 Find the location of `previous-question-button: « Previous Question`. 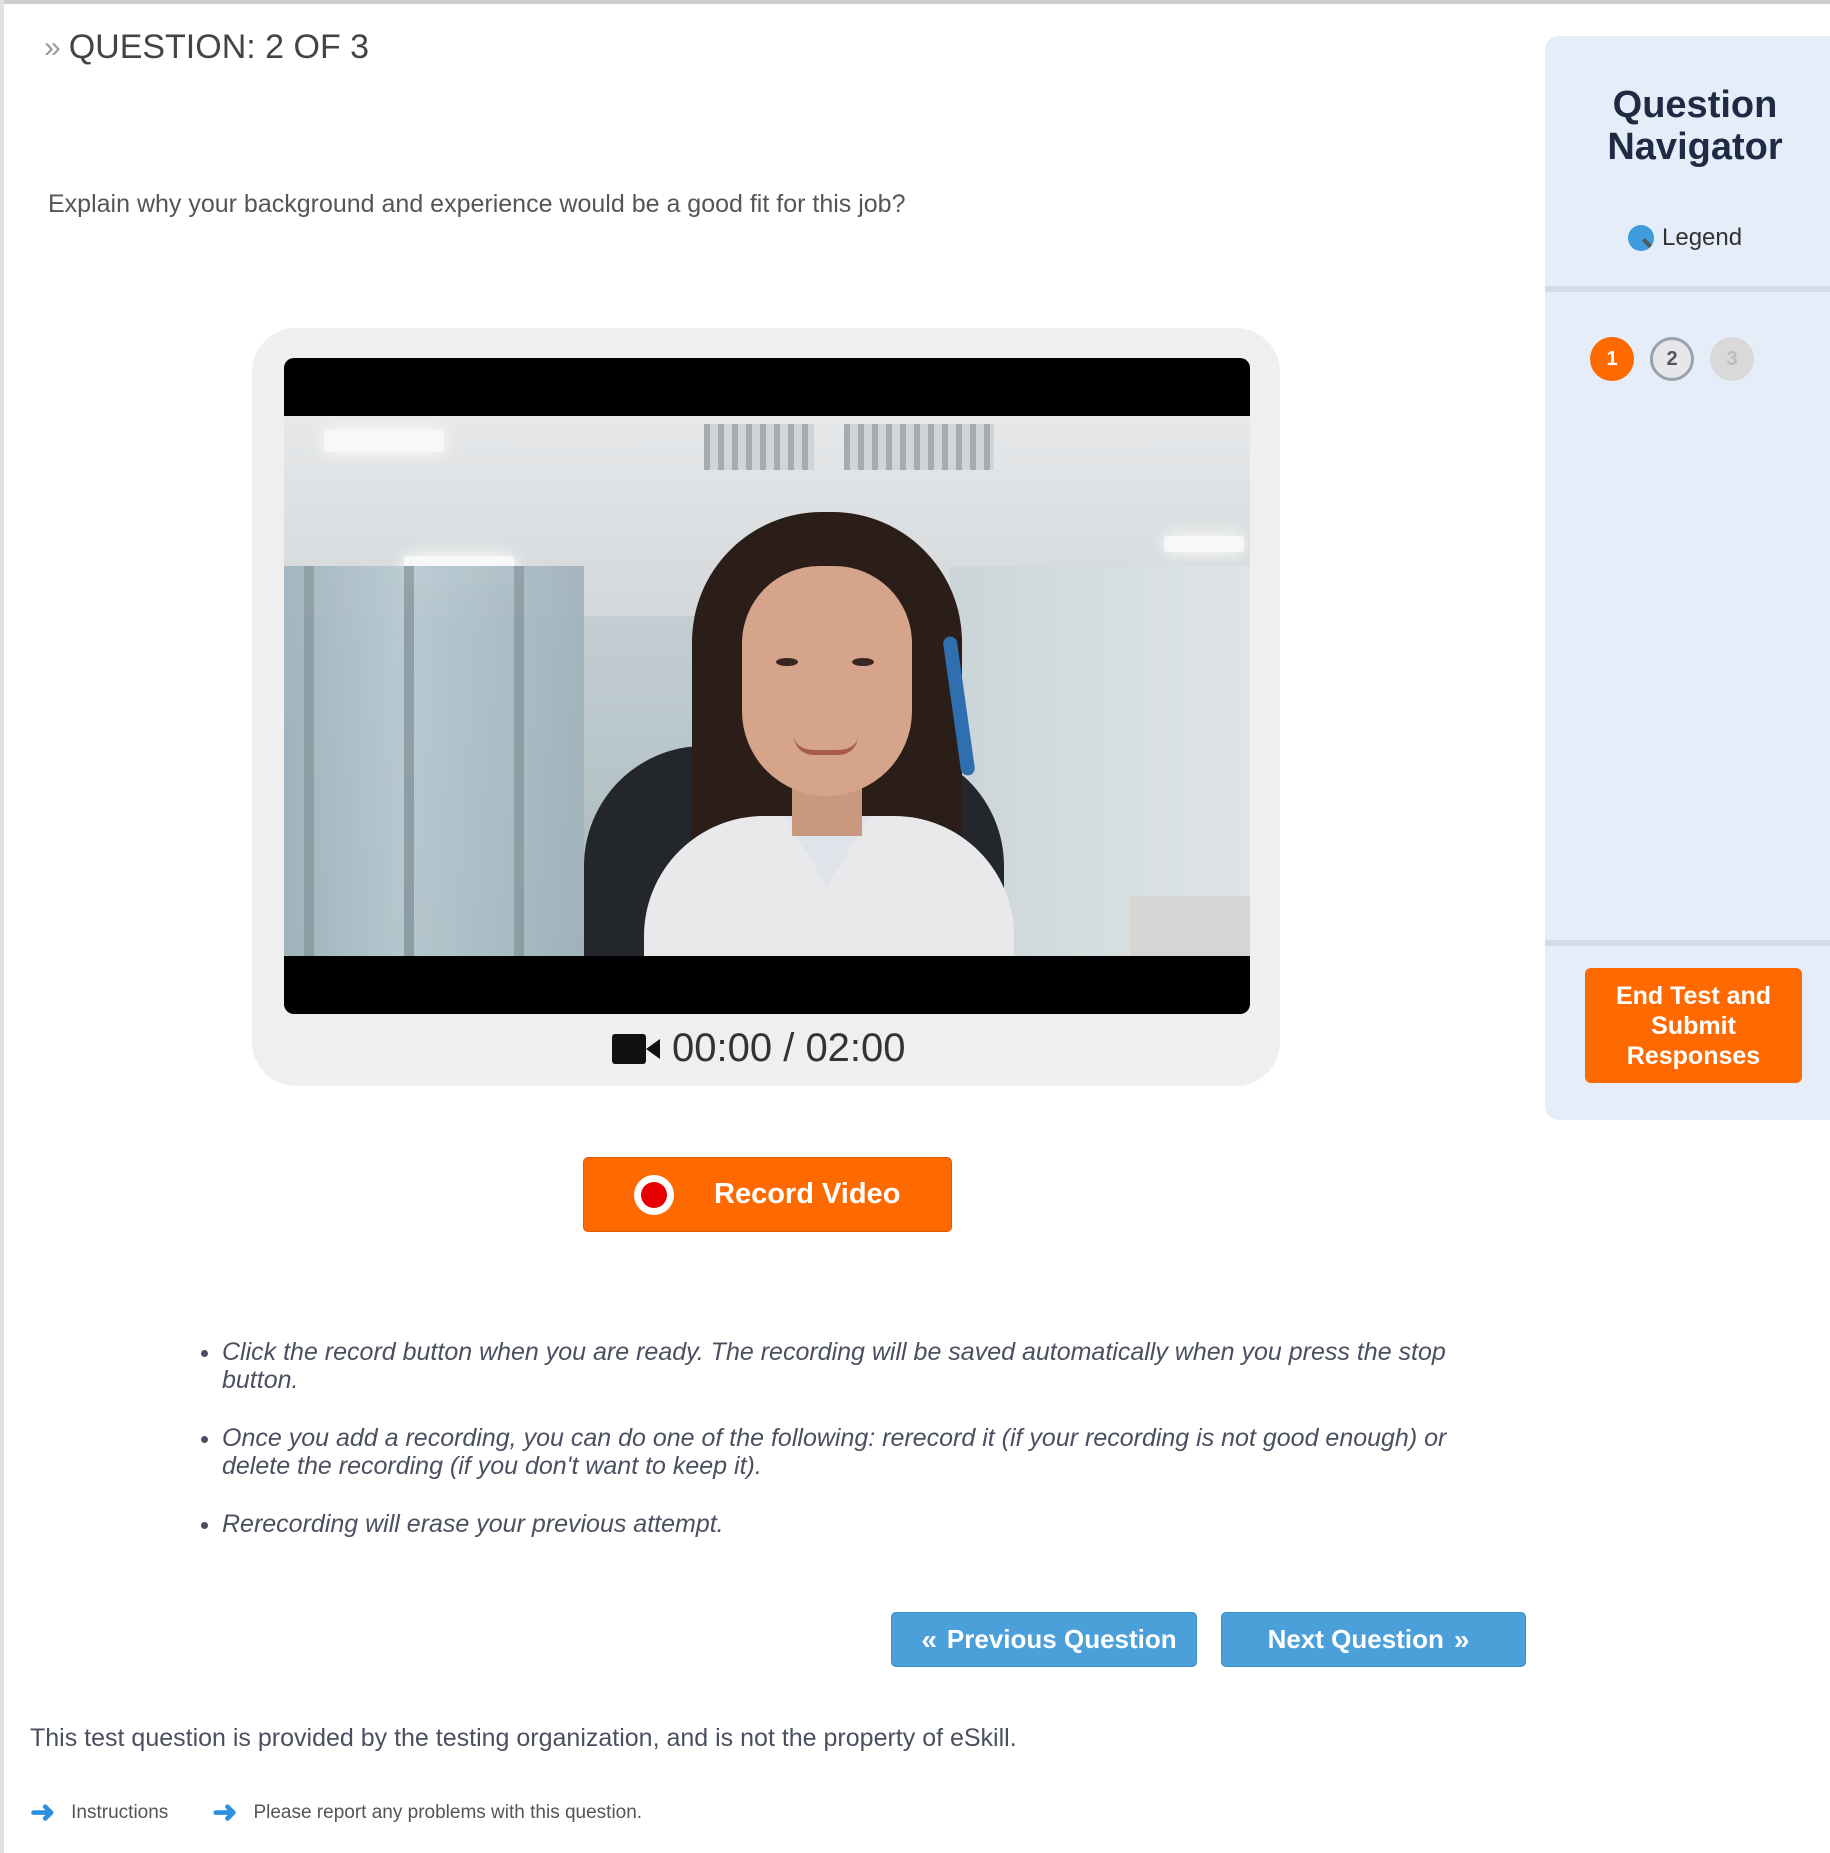

previous-question-button: « Previous Question is located at coordinates (1044, 1639).